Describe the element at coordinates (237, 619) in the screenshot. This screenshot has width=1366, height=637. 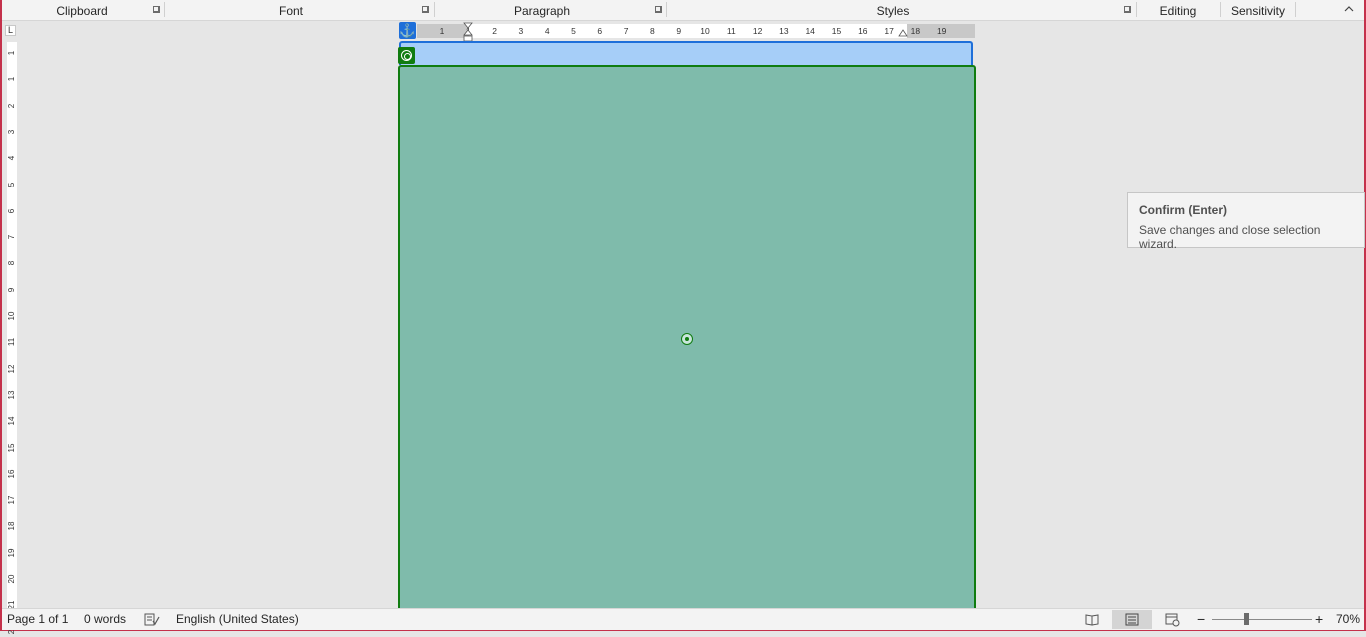
I see `language-indicator: English (United States)` at that location.